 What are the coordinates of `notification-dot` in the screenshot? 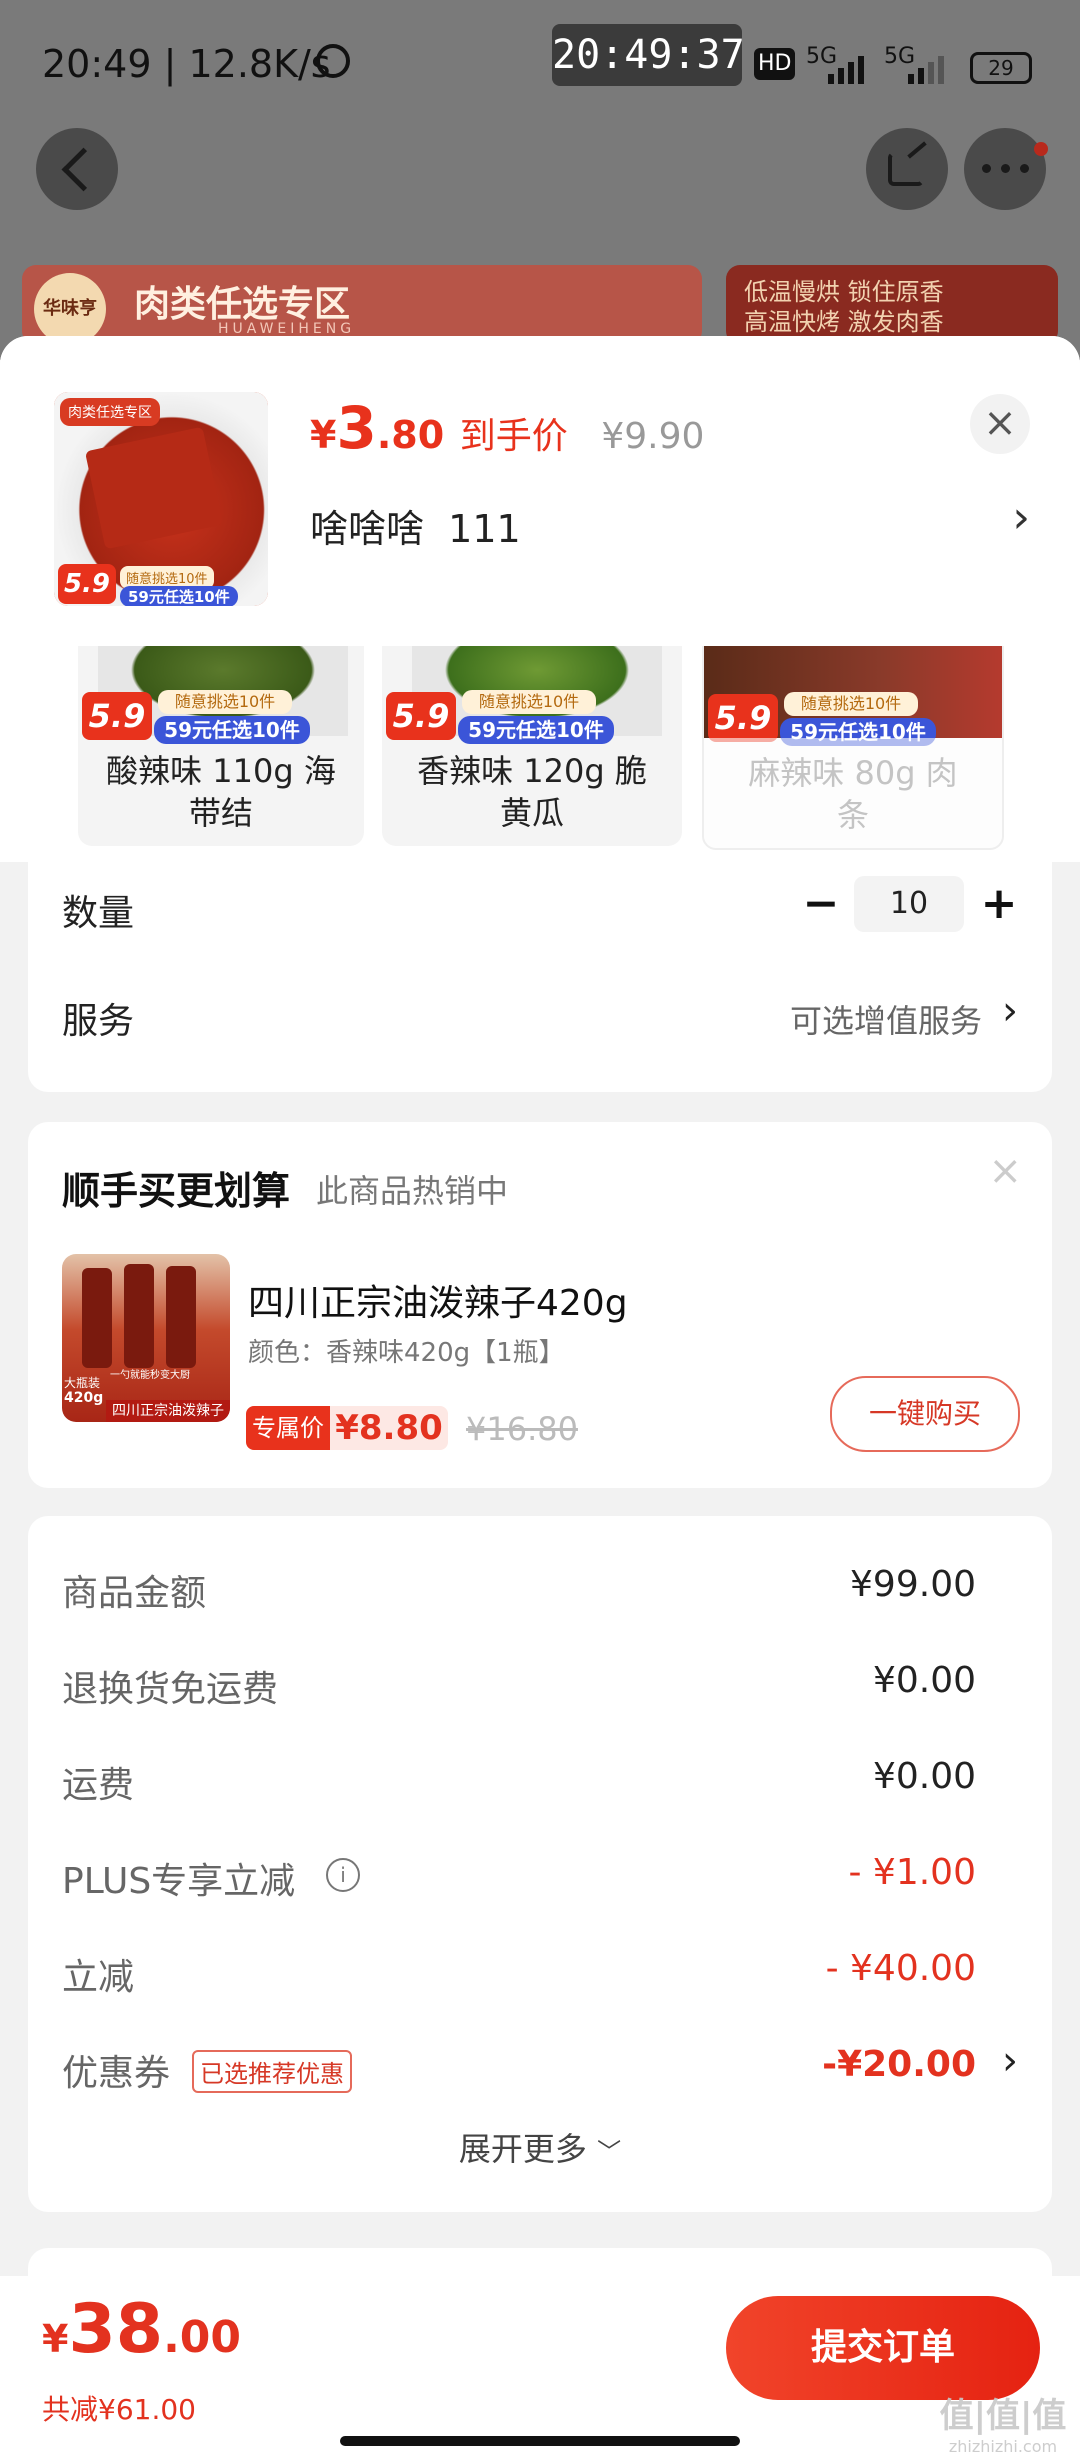 It's located at (1041, 149).